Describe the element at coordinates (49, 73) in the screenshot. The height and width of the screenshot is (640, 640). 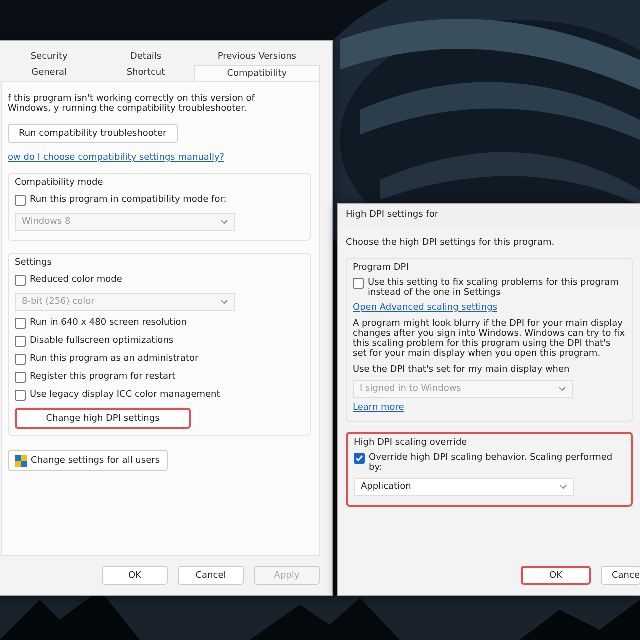
I see `tab: General` at that location.